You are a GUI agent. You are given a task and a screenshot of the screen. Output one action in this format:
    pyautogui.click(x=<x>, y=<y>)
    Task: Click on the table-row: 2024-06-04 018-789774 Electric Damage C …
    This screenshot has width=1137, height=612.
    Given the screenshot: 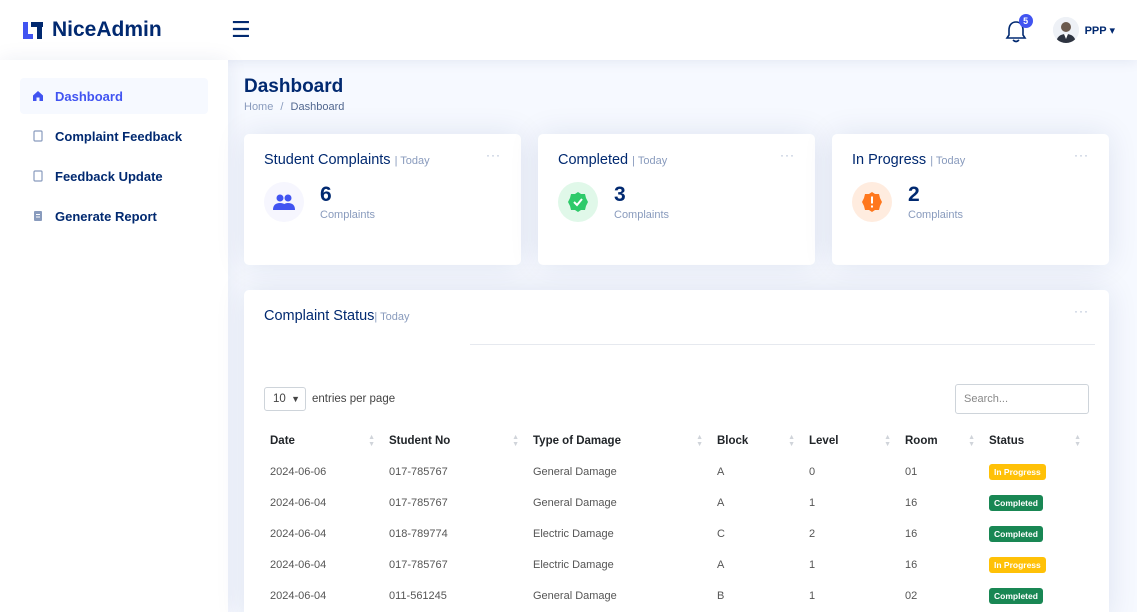 What is the action you would take?
    pyautogui.click(x=676, y=533)
    